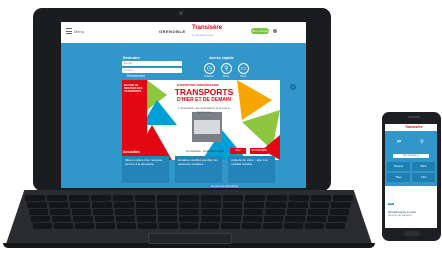 Image resolution: width=442 pixels, height=259 pixels. I want to click on user-icon, so click(275, 31).